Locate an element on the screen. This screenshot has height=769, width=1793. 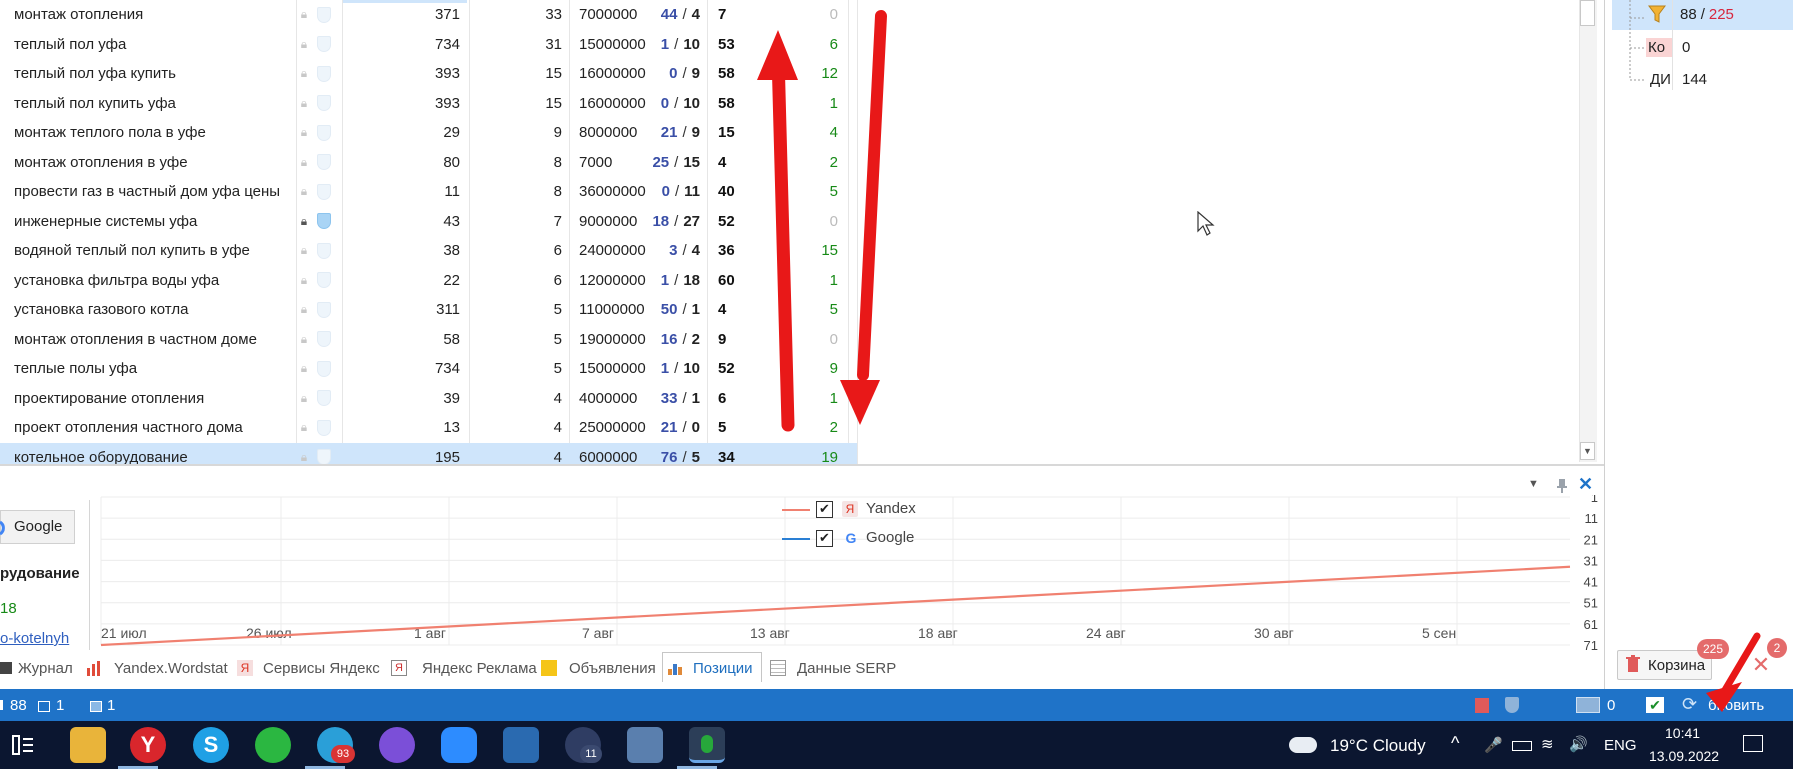
status-shield-icon is located at coordinates (1512, 705).